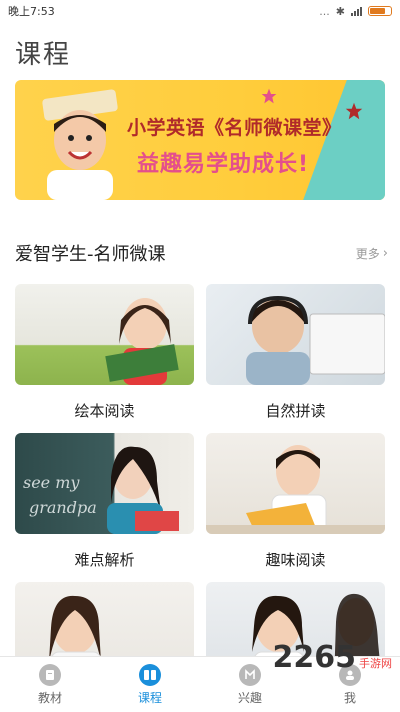  Describe the element at coordinates (104, 411) in the screenshot. I see `course-title: 绘本阅读` at that location.